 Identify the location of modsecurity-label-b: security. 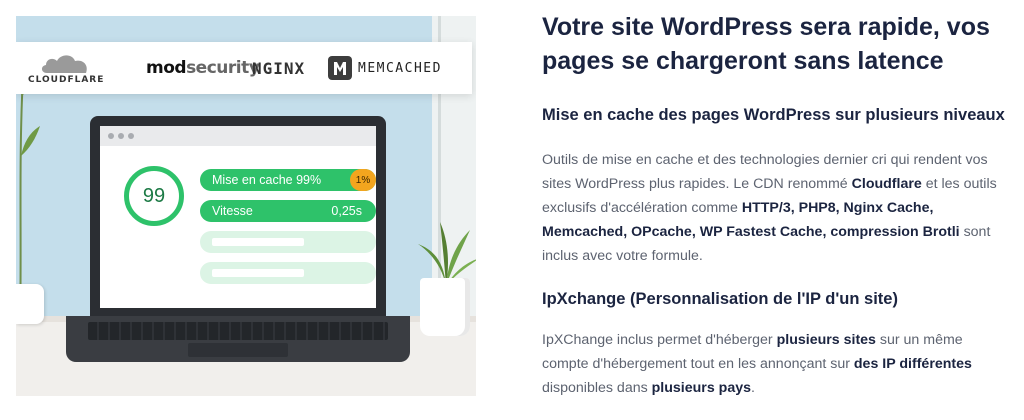
(223, 68).